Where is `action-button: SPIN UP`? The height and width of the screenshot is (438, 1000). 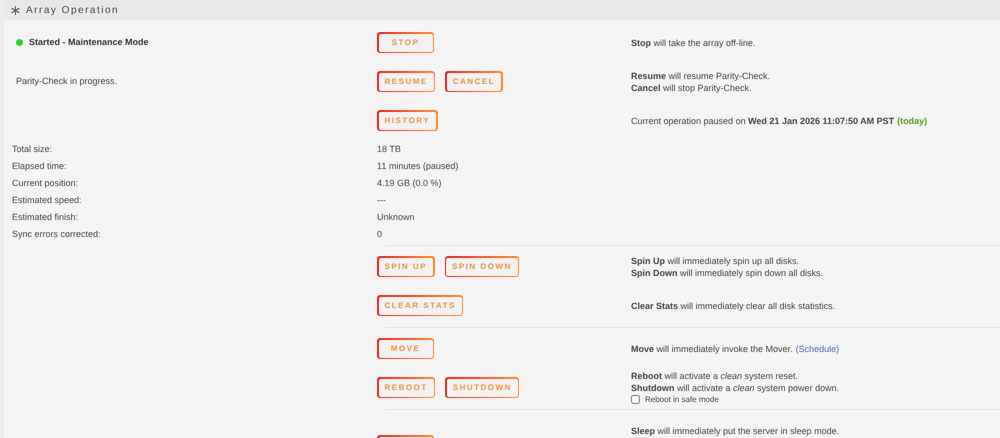 action-button: SPIN UP is located at coordinates (406, 266).